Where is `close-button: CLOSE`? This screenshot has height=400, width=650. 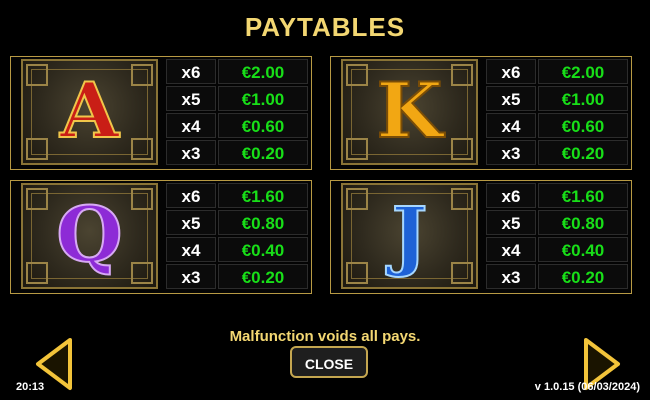 close-button: CLOSE is located at coordinates (329, 362).